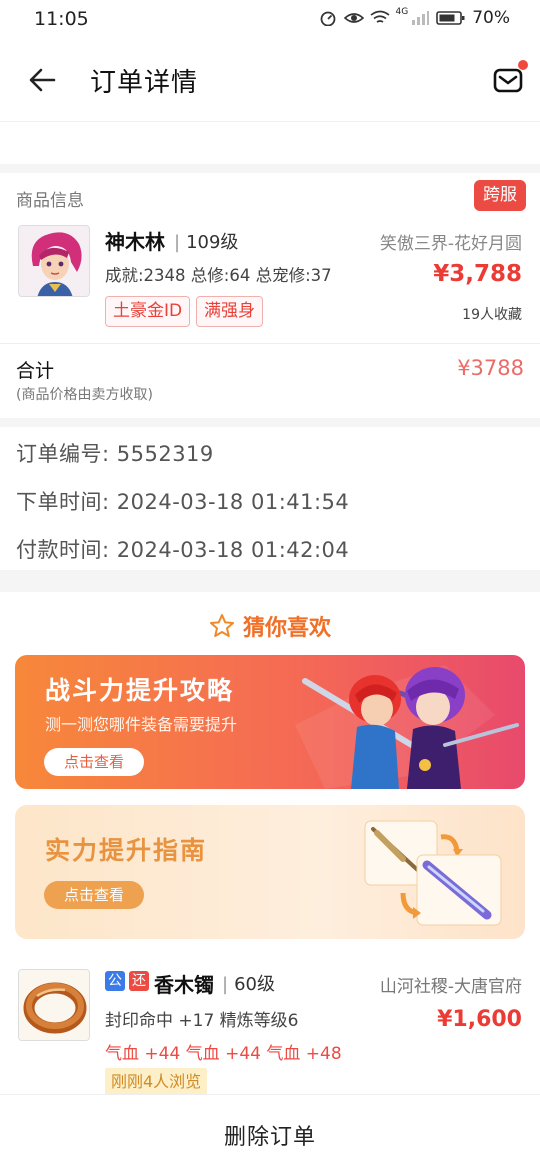  I want to click on item-level-text: 60级, so click(254, 984).